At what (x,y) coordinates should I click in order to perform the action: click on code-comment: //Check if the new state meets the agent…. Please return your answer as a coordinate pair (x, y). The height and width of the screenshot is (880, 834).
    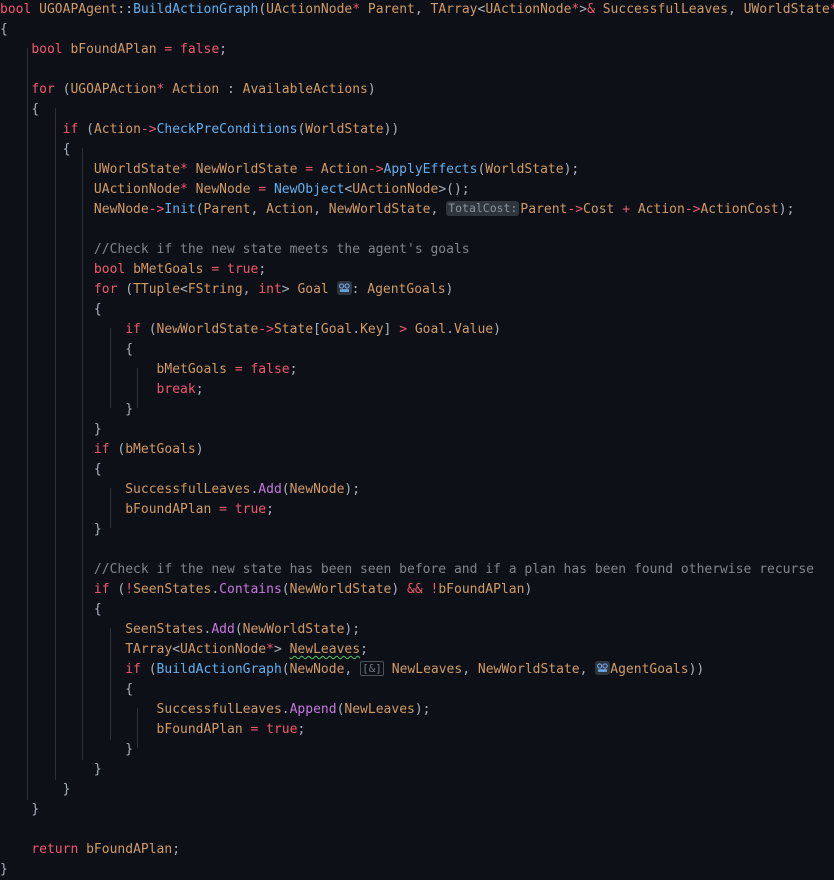
    Looking at the image, I should click on (281, 249).